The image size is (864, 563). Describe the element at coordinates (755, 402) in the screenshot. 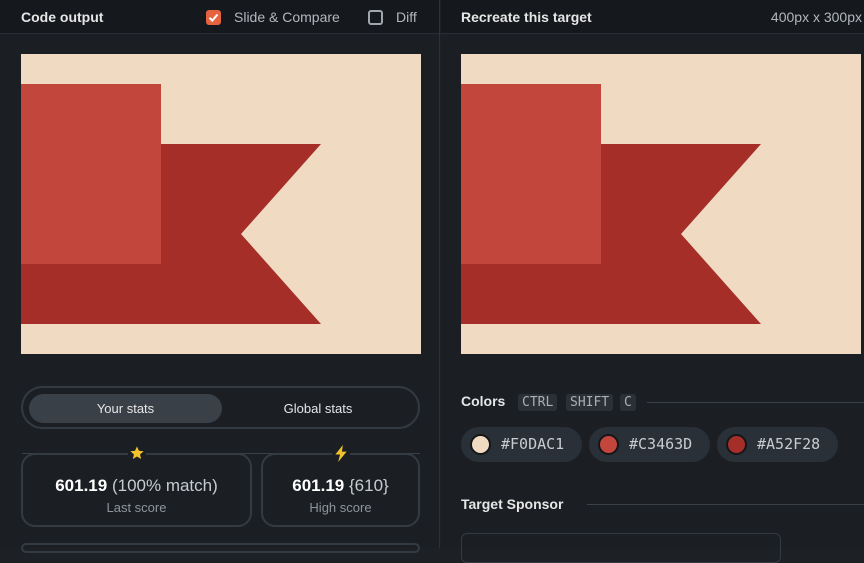

I see `colors-divider` at that location.